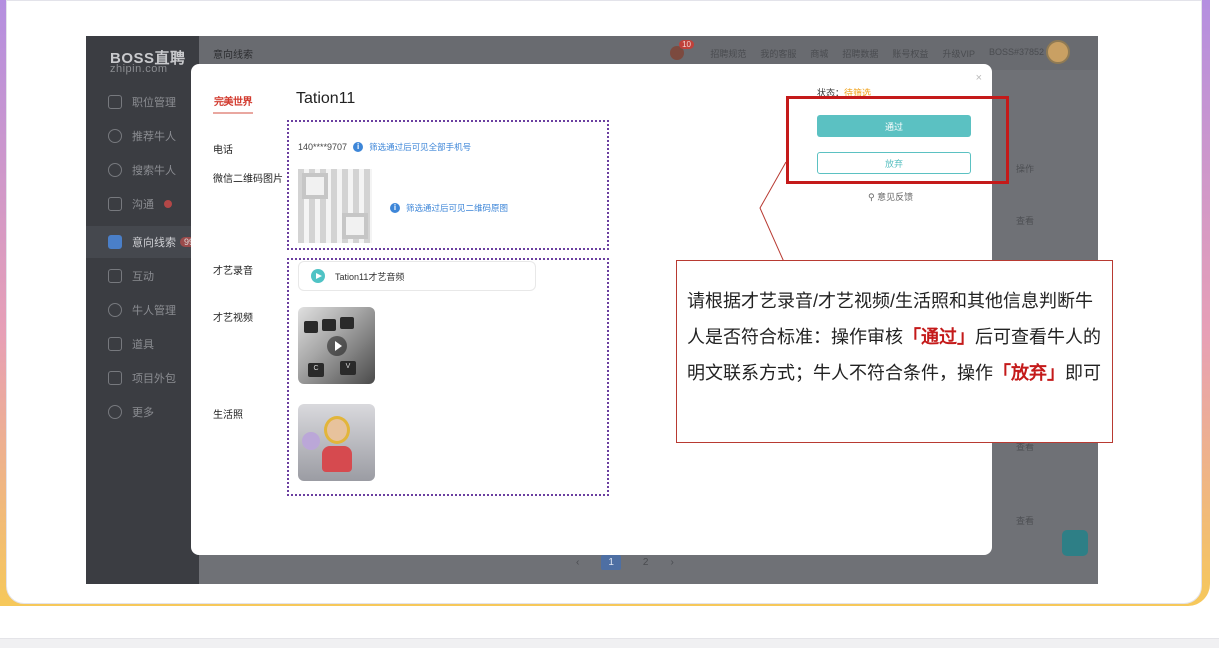 Image resolution: width=1219 pixels, height=648 pixels. I want to click on audio-label: 才艺录音, so click(233, 271).